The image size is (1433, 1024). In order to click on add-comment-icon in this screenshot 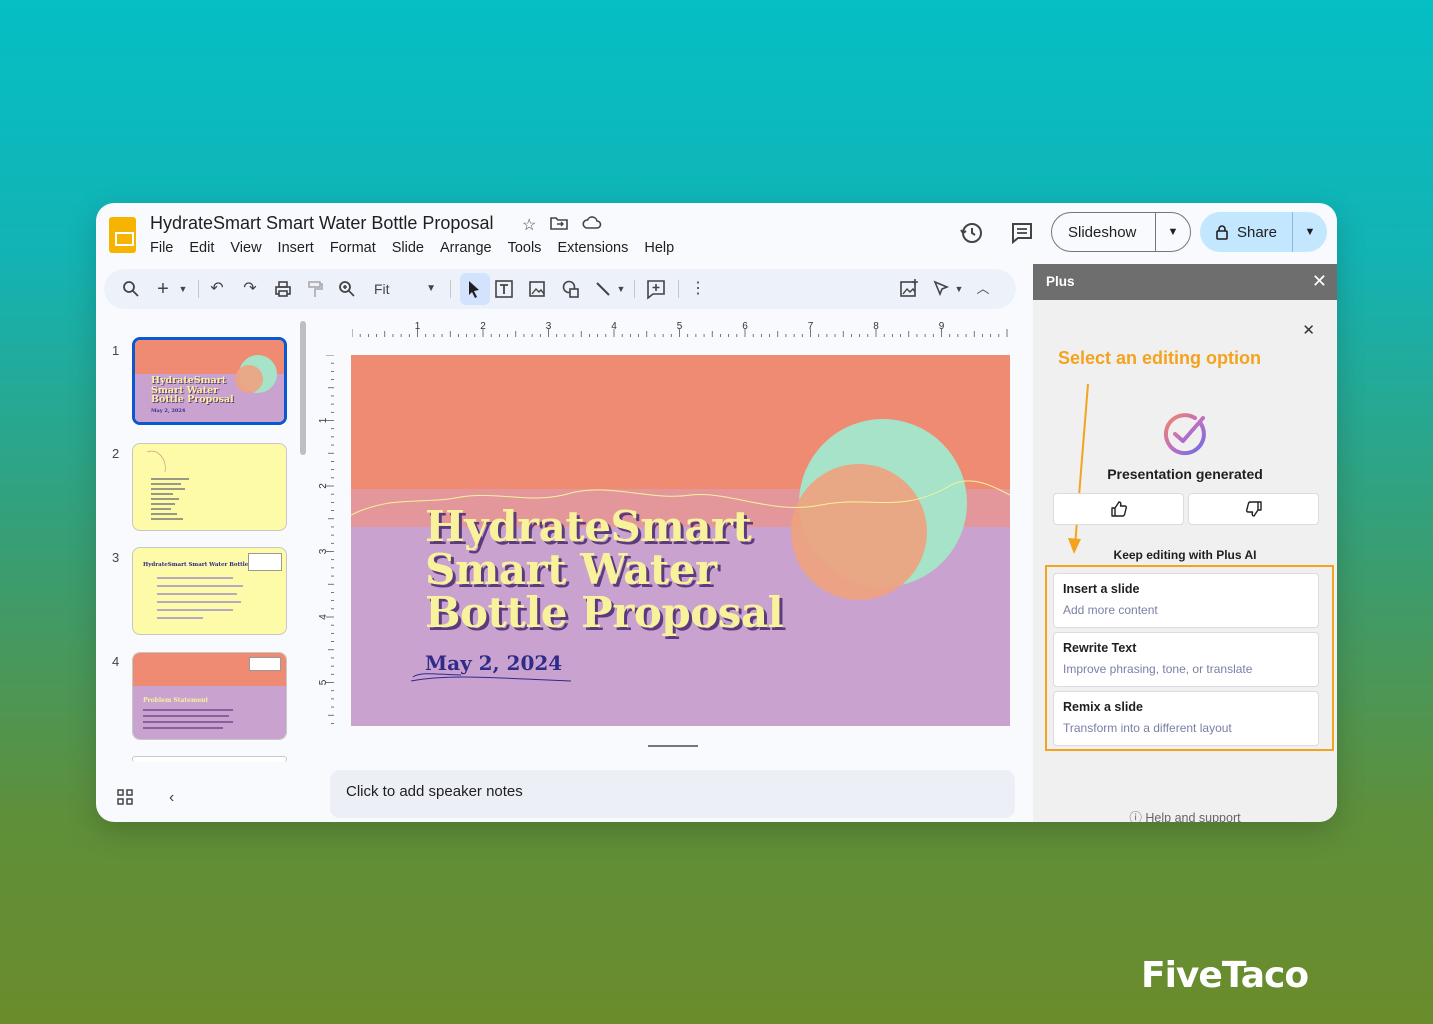, I will do `click(656, 289)`.